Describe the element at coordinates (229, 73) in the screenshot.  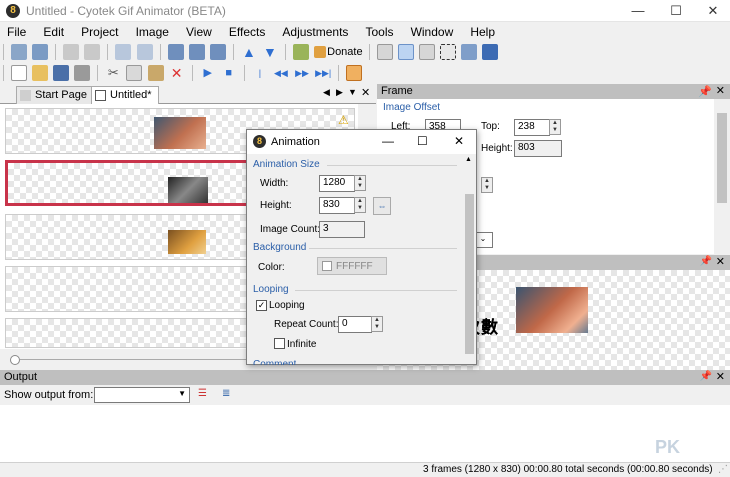
I see `stop-icon: ■` at that location.